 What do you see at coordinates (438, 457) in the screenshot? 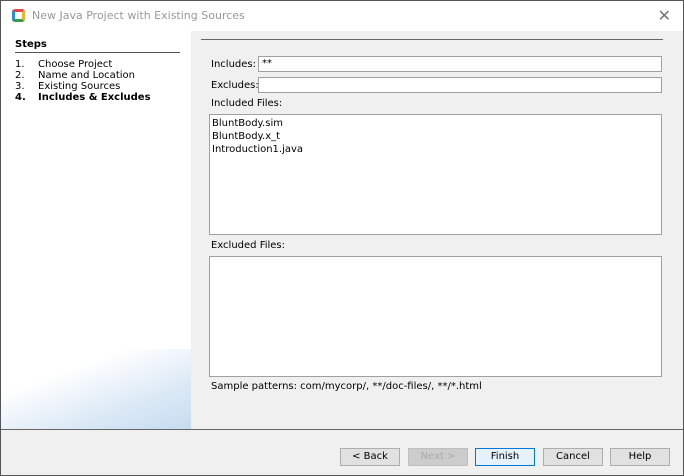
I see `next-button: Next >` at bounding box center [438, 457].